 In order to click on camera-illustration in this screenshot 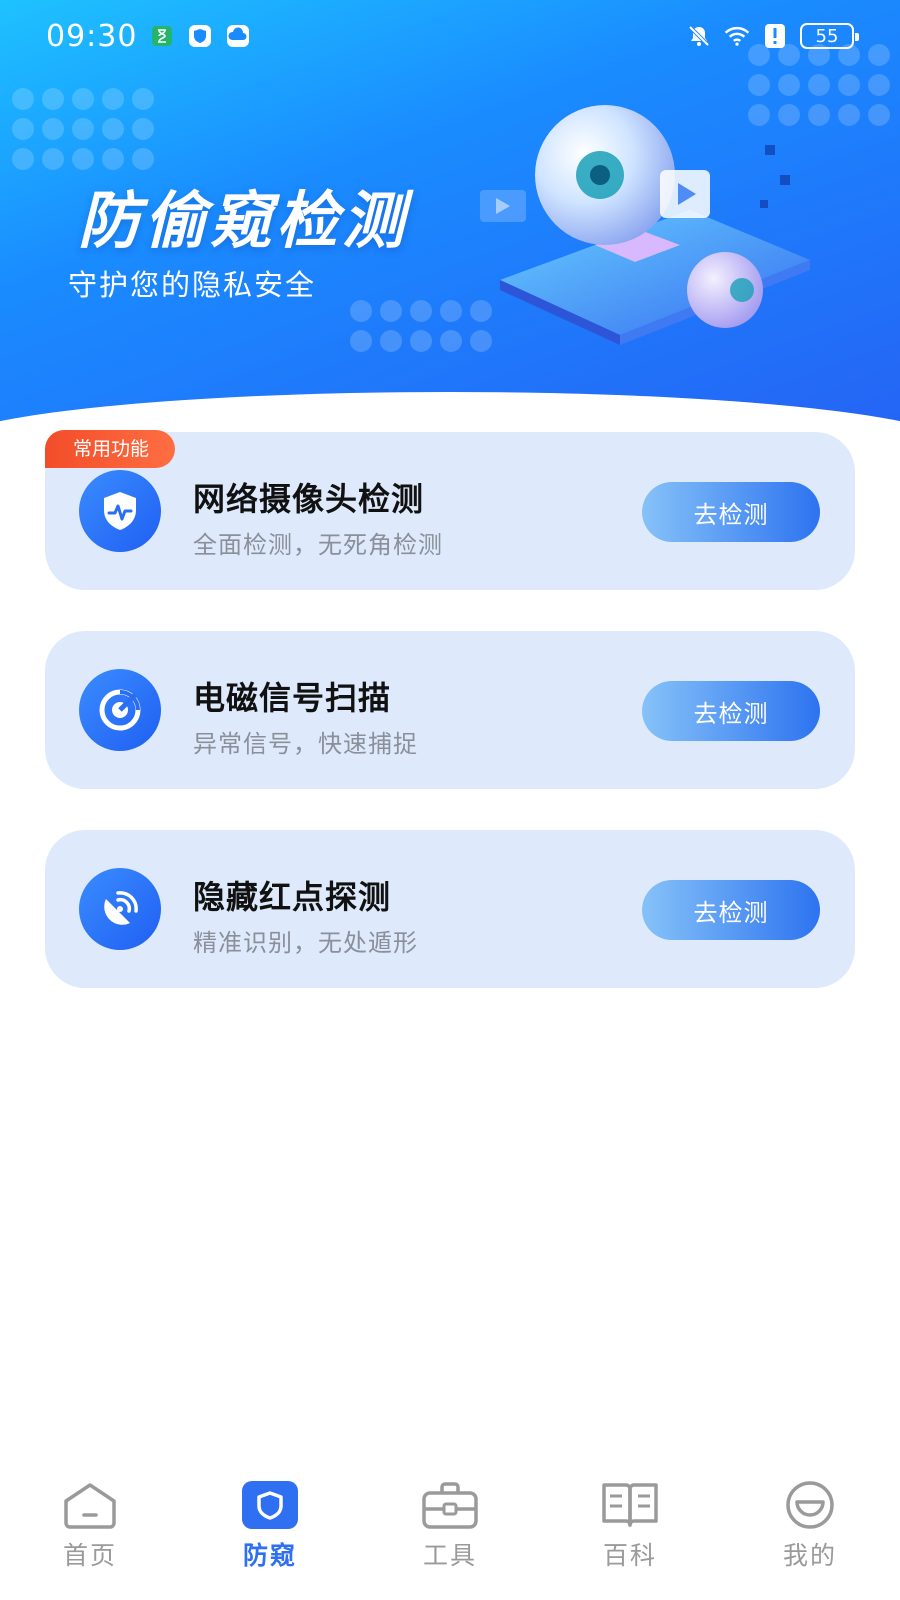, I will do `click(645, 225)`.